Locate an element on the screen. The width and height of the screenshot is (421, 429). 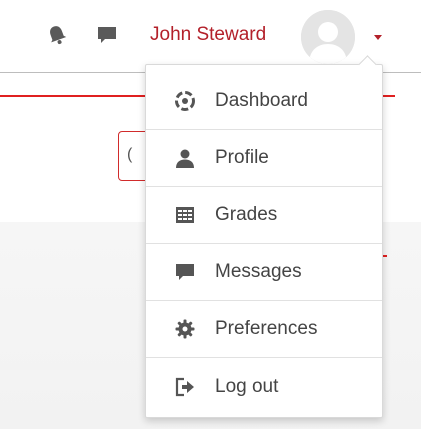
menu-item-preferences: Preferences is located at coordinates (264, 329).